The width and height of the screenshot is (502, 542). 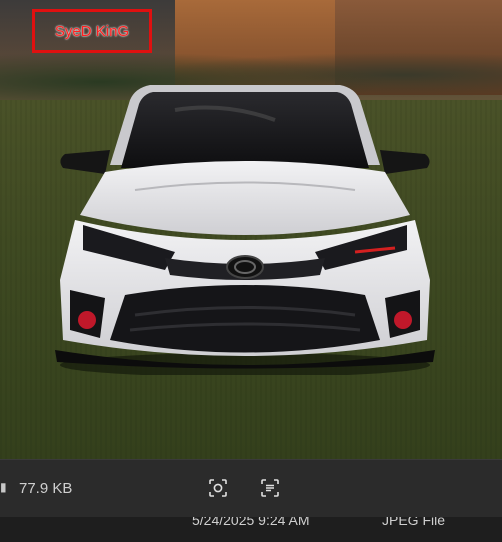 I want to click on file-size: 77.9 KB, so click(x=46, y=488).